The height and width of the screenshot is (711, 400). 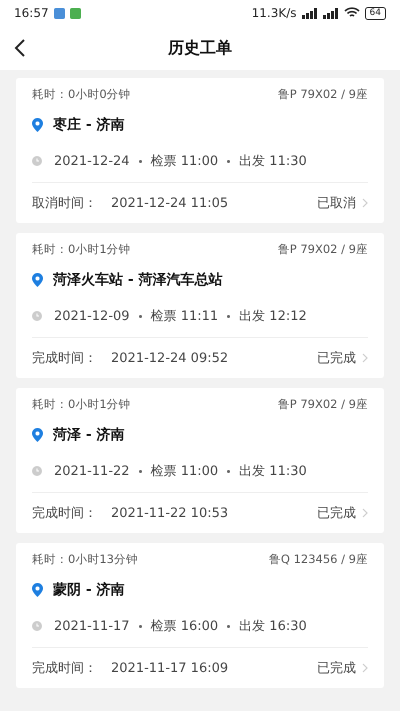 What do you see at coordinates (273, 316) in the screenshot?
I see `depart-time: 出发 12:12` at bounding box center [273, 316].